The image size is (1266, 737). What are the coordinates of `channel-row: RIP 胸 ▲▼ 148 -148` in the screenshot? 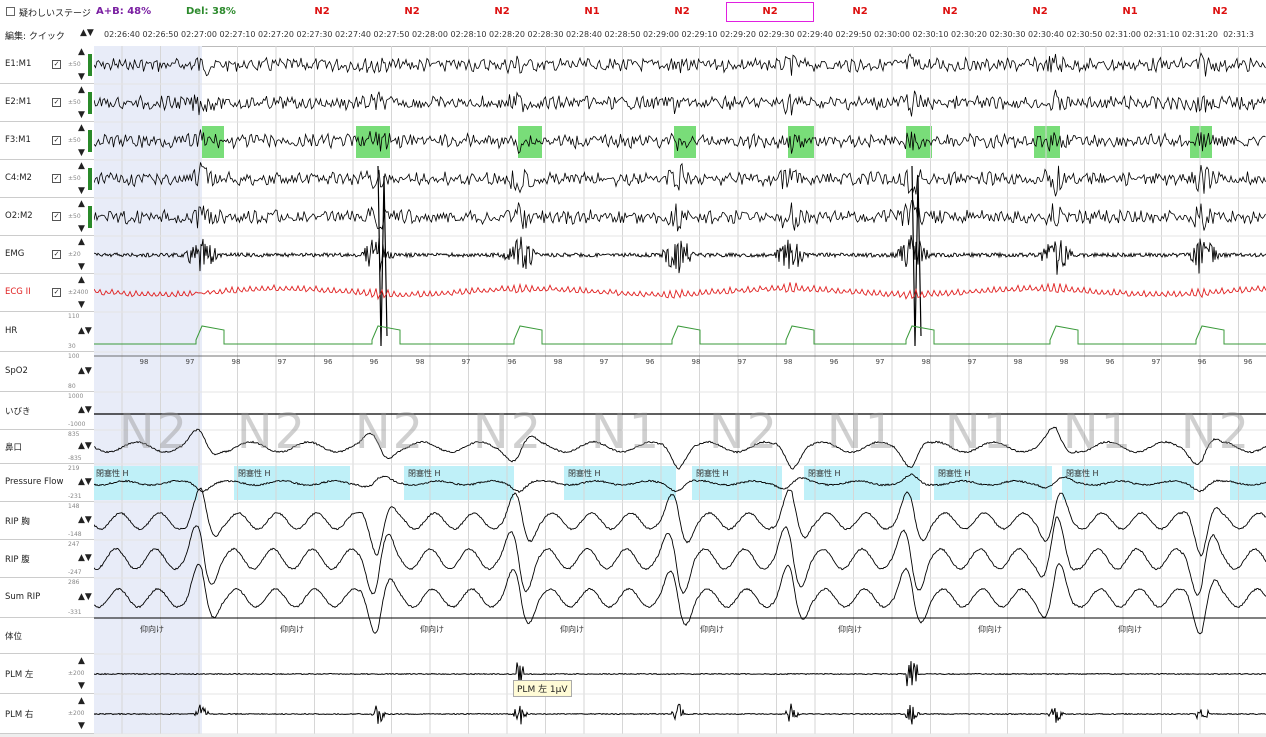 It's located at (47, 521).